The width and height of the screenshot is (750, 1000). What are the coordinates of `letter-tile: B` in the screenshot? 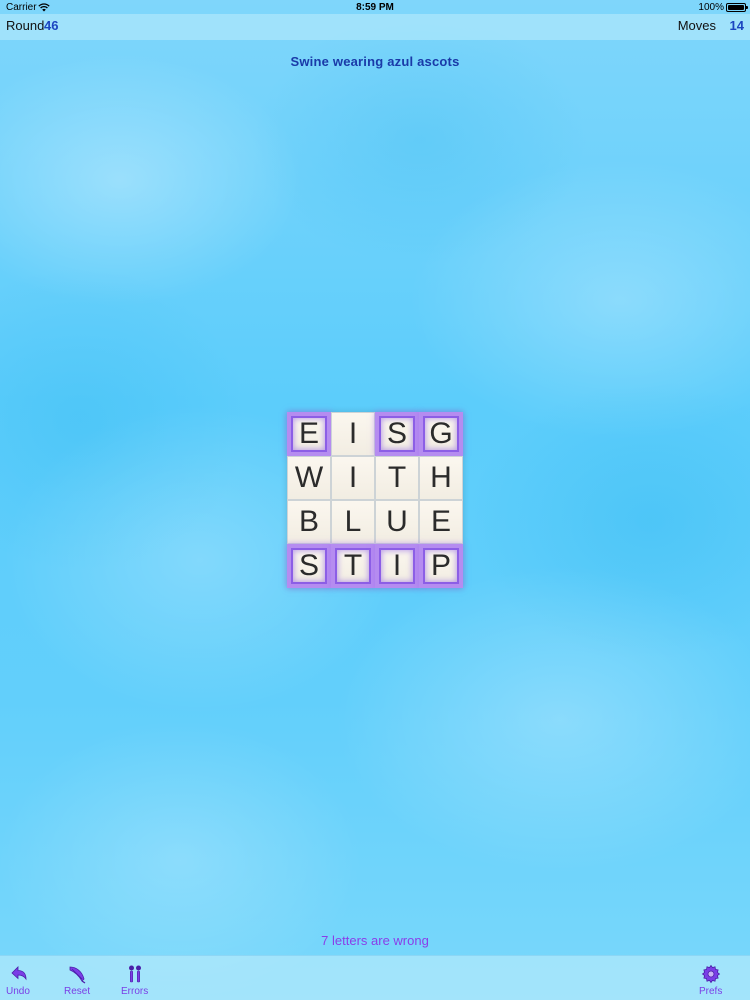 It's located at (309, 522).